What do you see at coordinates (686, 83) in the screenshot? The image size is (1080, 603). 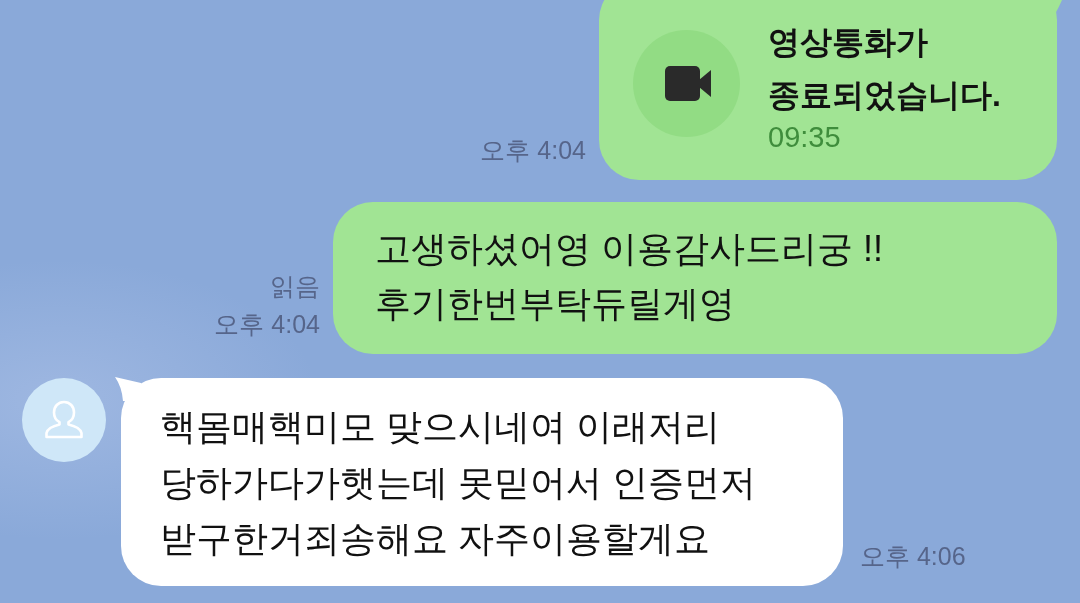 I see `video-camera-icon` at bounding box center [686, 83].